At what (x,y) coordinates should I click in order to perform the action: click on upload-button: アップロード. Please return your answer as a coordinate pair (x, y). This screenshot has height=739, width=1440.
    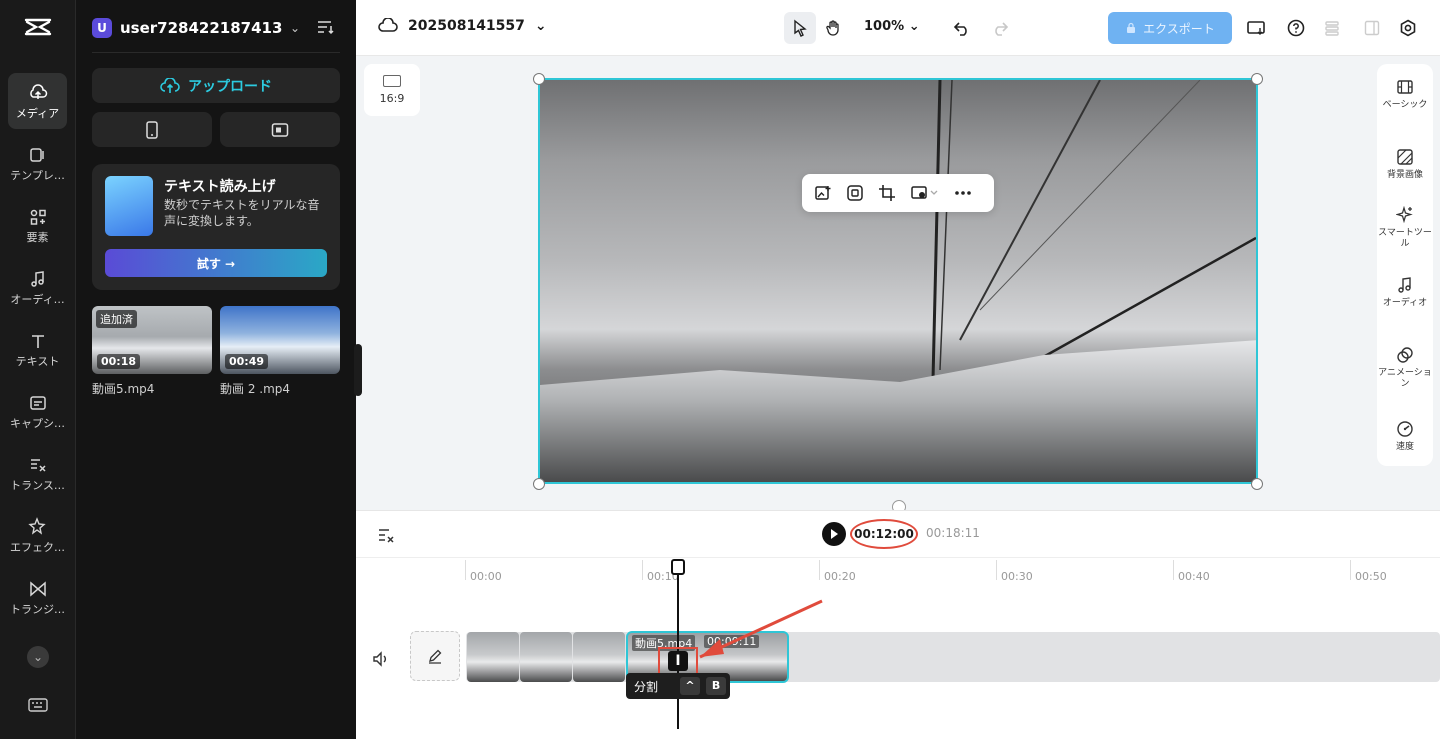
    Looking at the image, I should click on (216, 85).